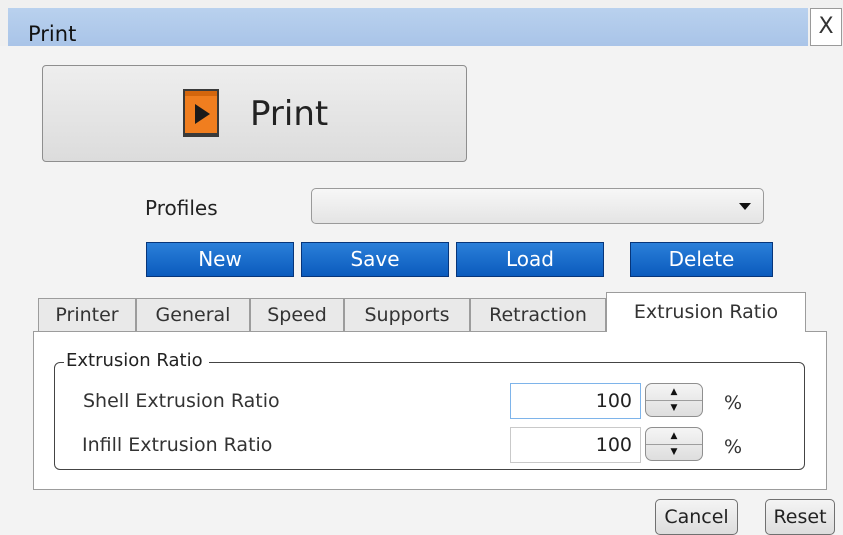 The image size is (843, 535). What do you see at coordinates (696, 517) in the screenshot?
I see `cancel-button: Cancel` at bounding box center [696, 517].